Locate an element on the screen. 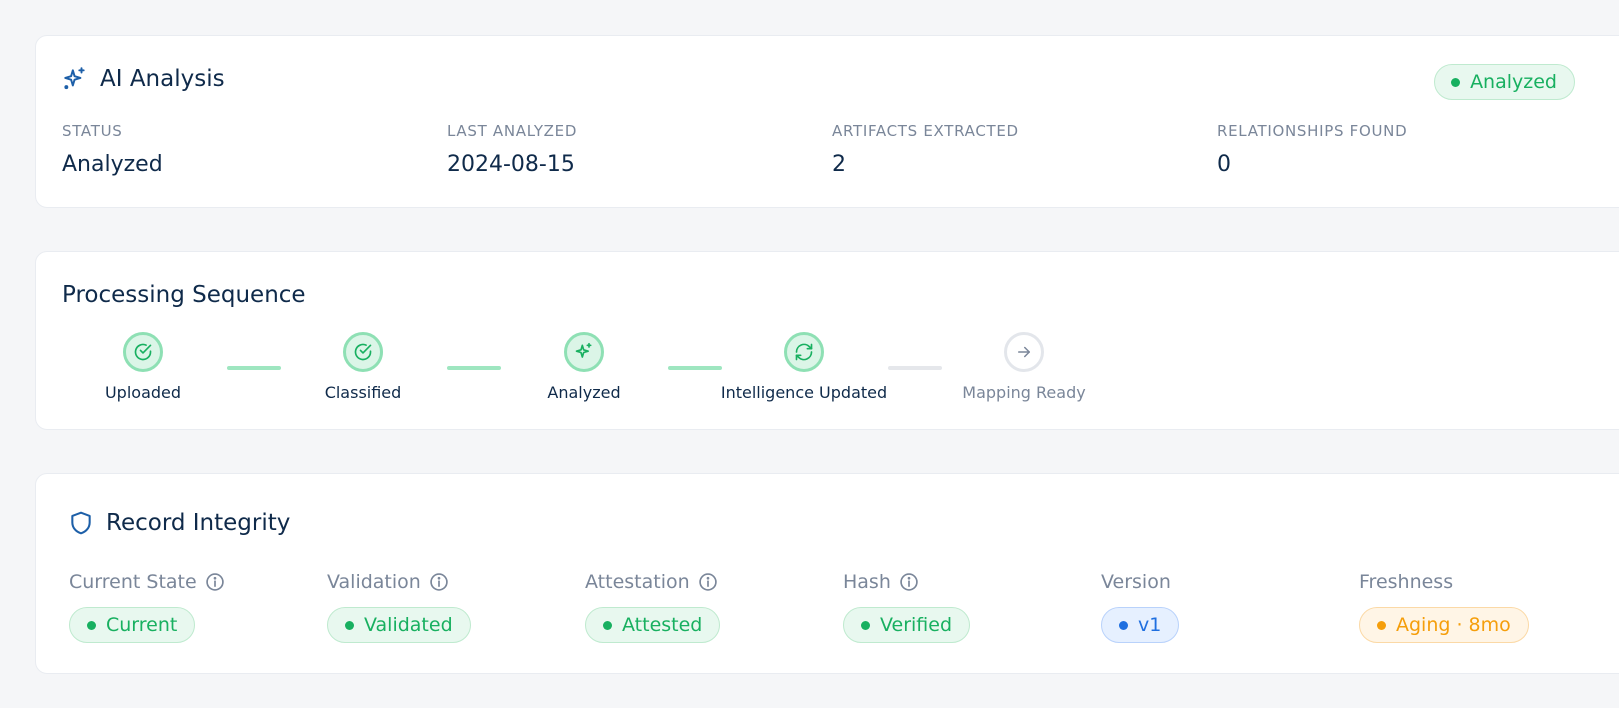  integrity-label-row: Current State is located at coordinates (198, 582).